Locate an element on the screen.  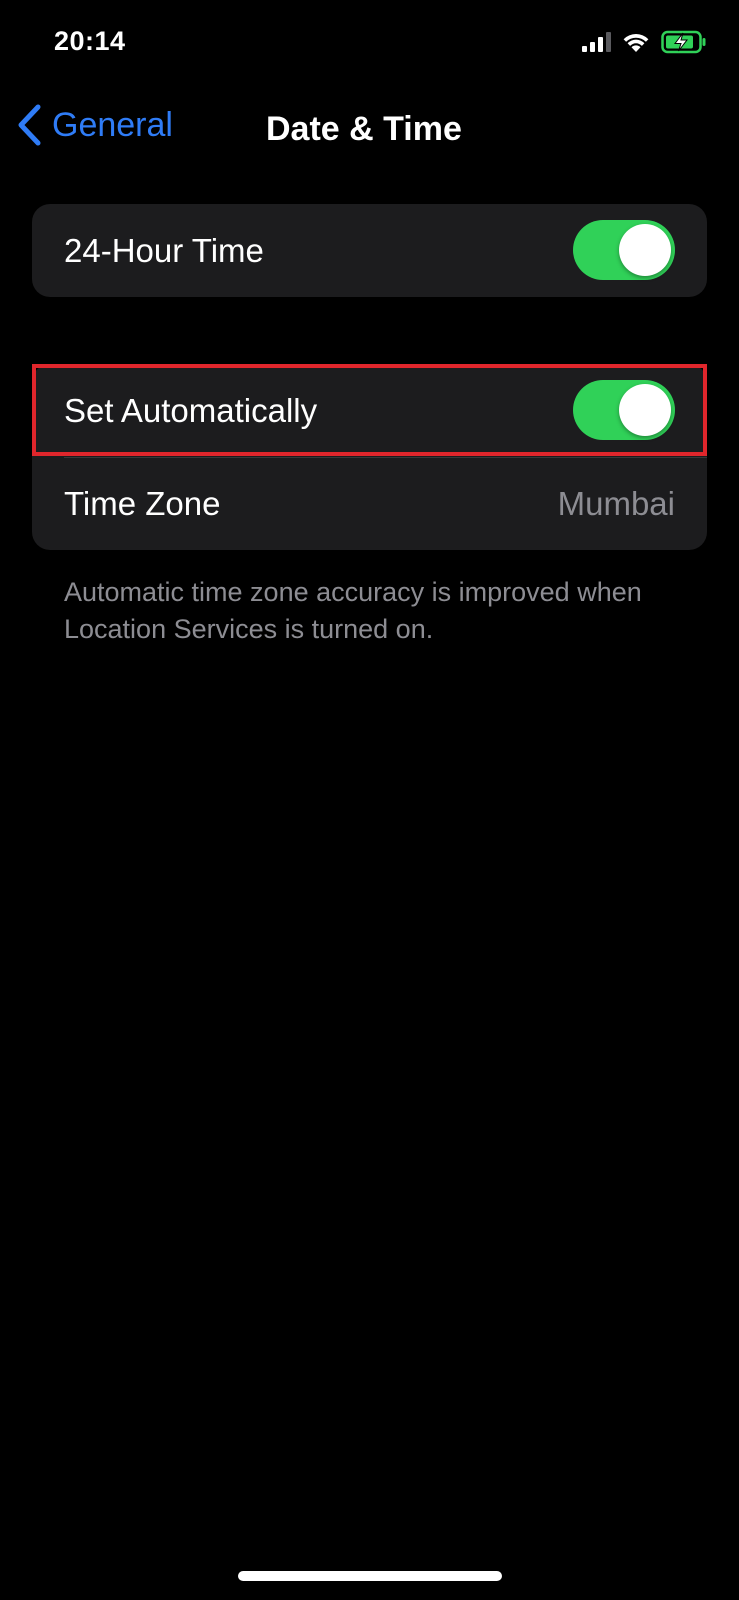
home-indicator is located at coordinates (370, 1576).